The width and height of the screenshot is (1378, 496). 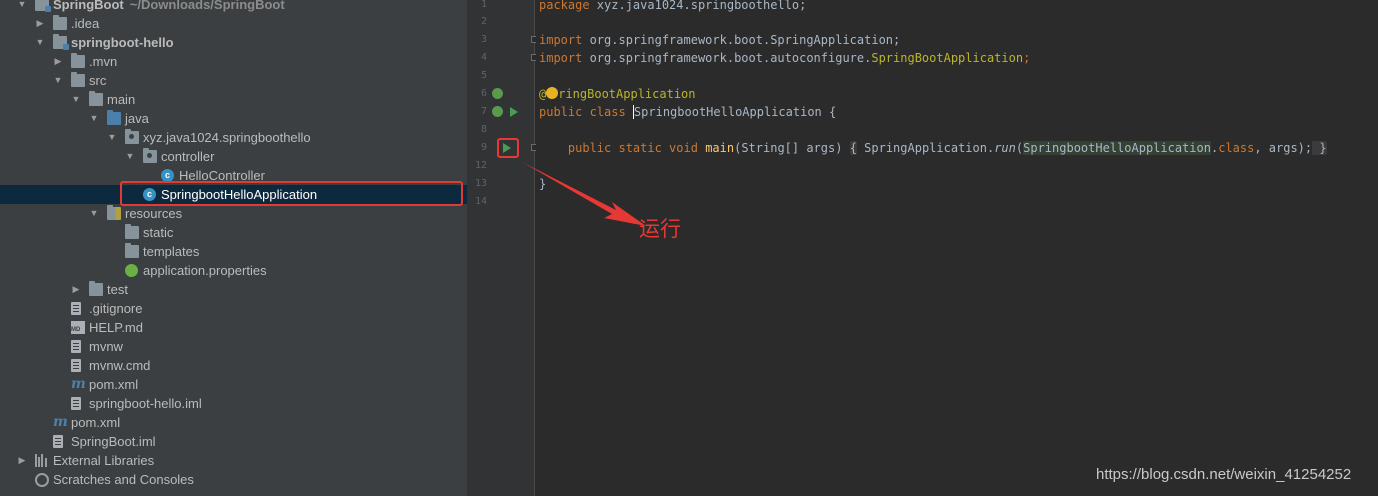 What do you see at coordinates (233, 23) in the screenshot?
I see `tree-idea: ▶ .idea` at bounding box center [233, 23].